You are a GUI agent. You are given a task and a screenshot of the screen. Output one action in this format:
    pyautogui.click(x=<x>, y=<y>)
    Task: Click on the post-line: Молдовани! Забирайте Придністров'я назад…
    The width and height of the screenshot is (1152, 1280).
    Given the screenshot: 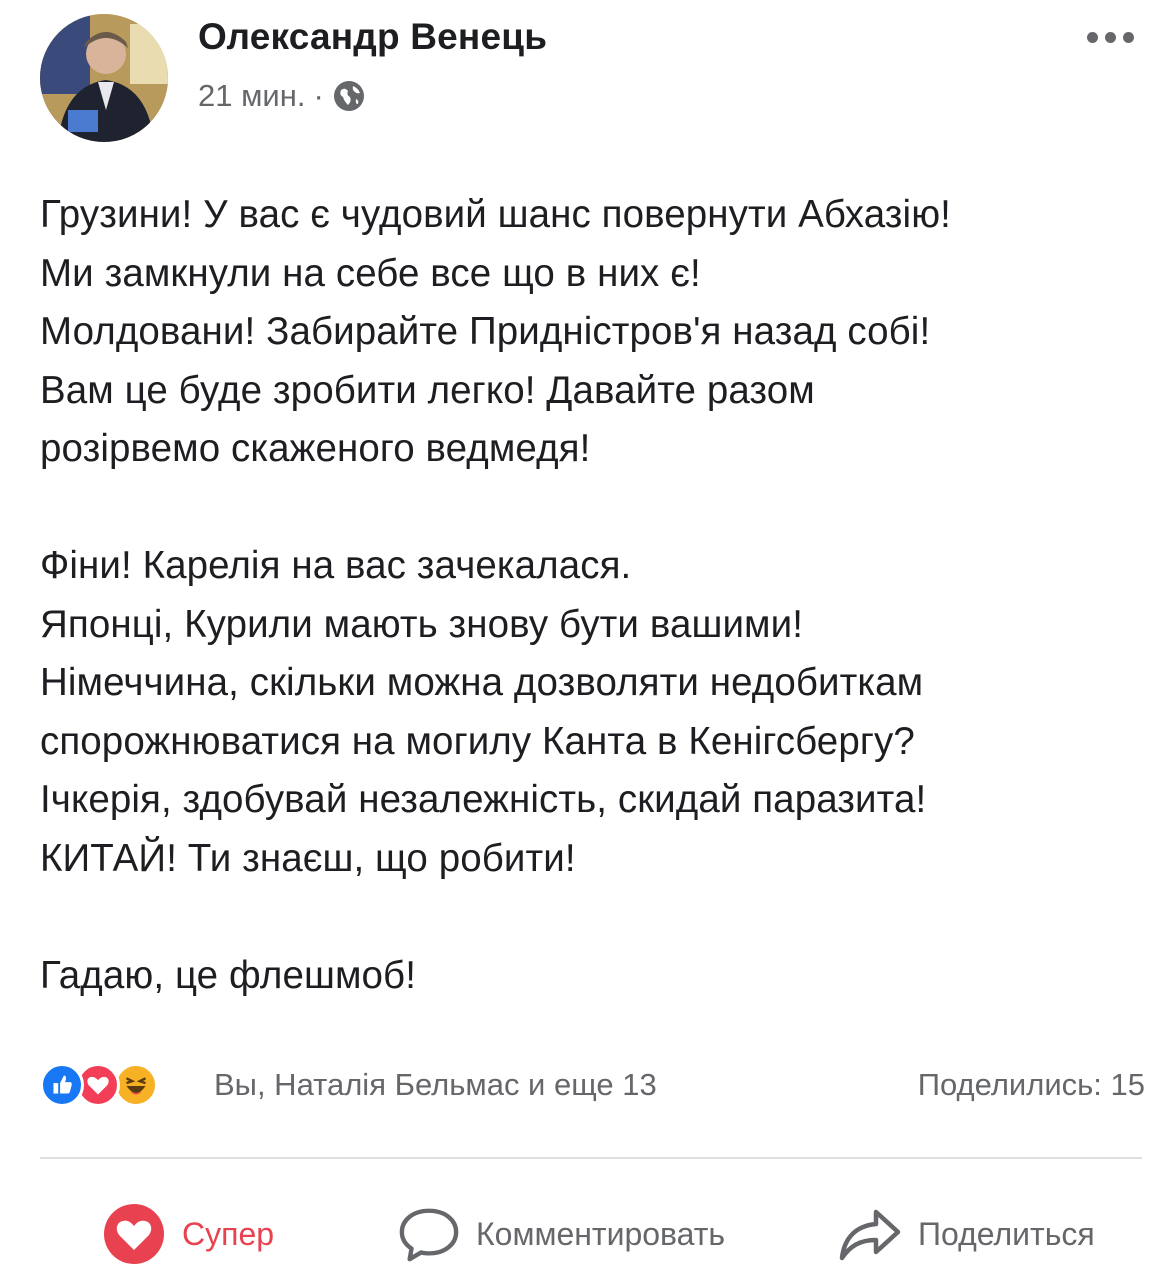 What is the action you would take?
    pyautogui.click(x=485, y=331)
    